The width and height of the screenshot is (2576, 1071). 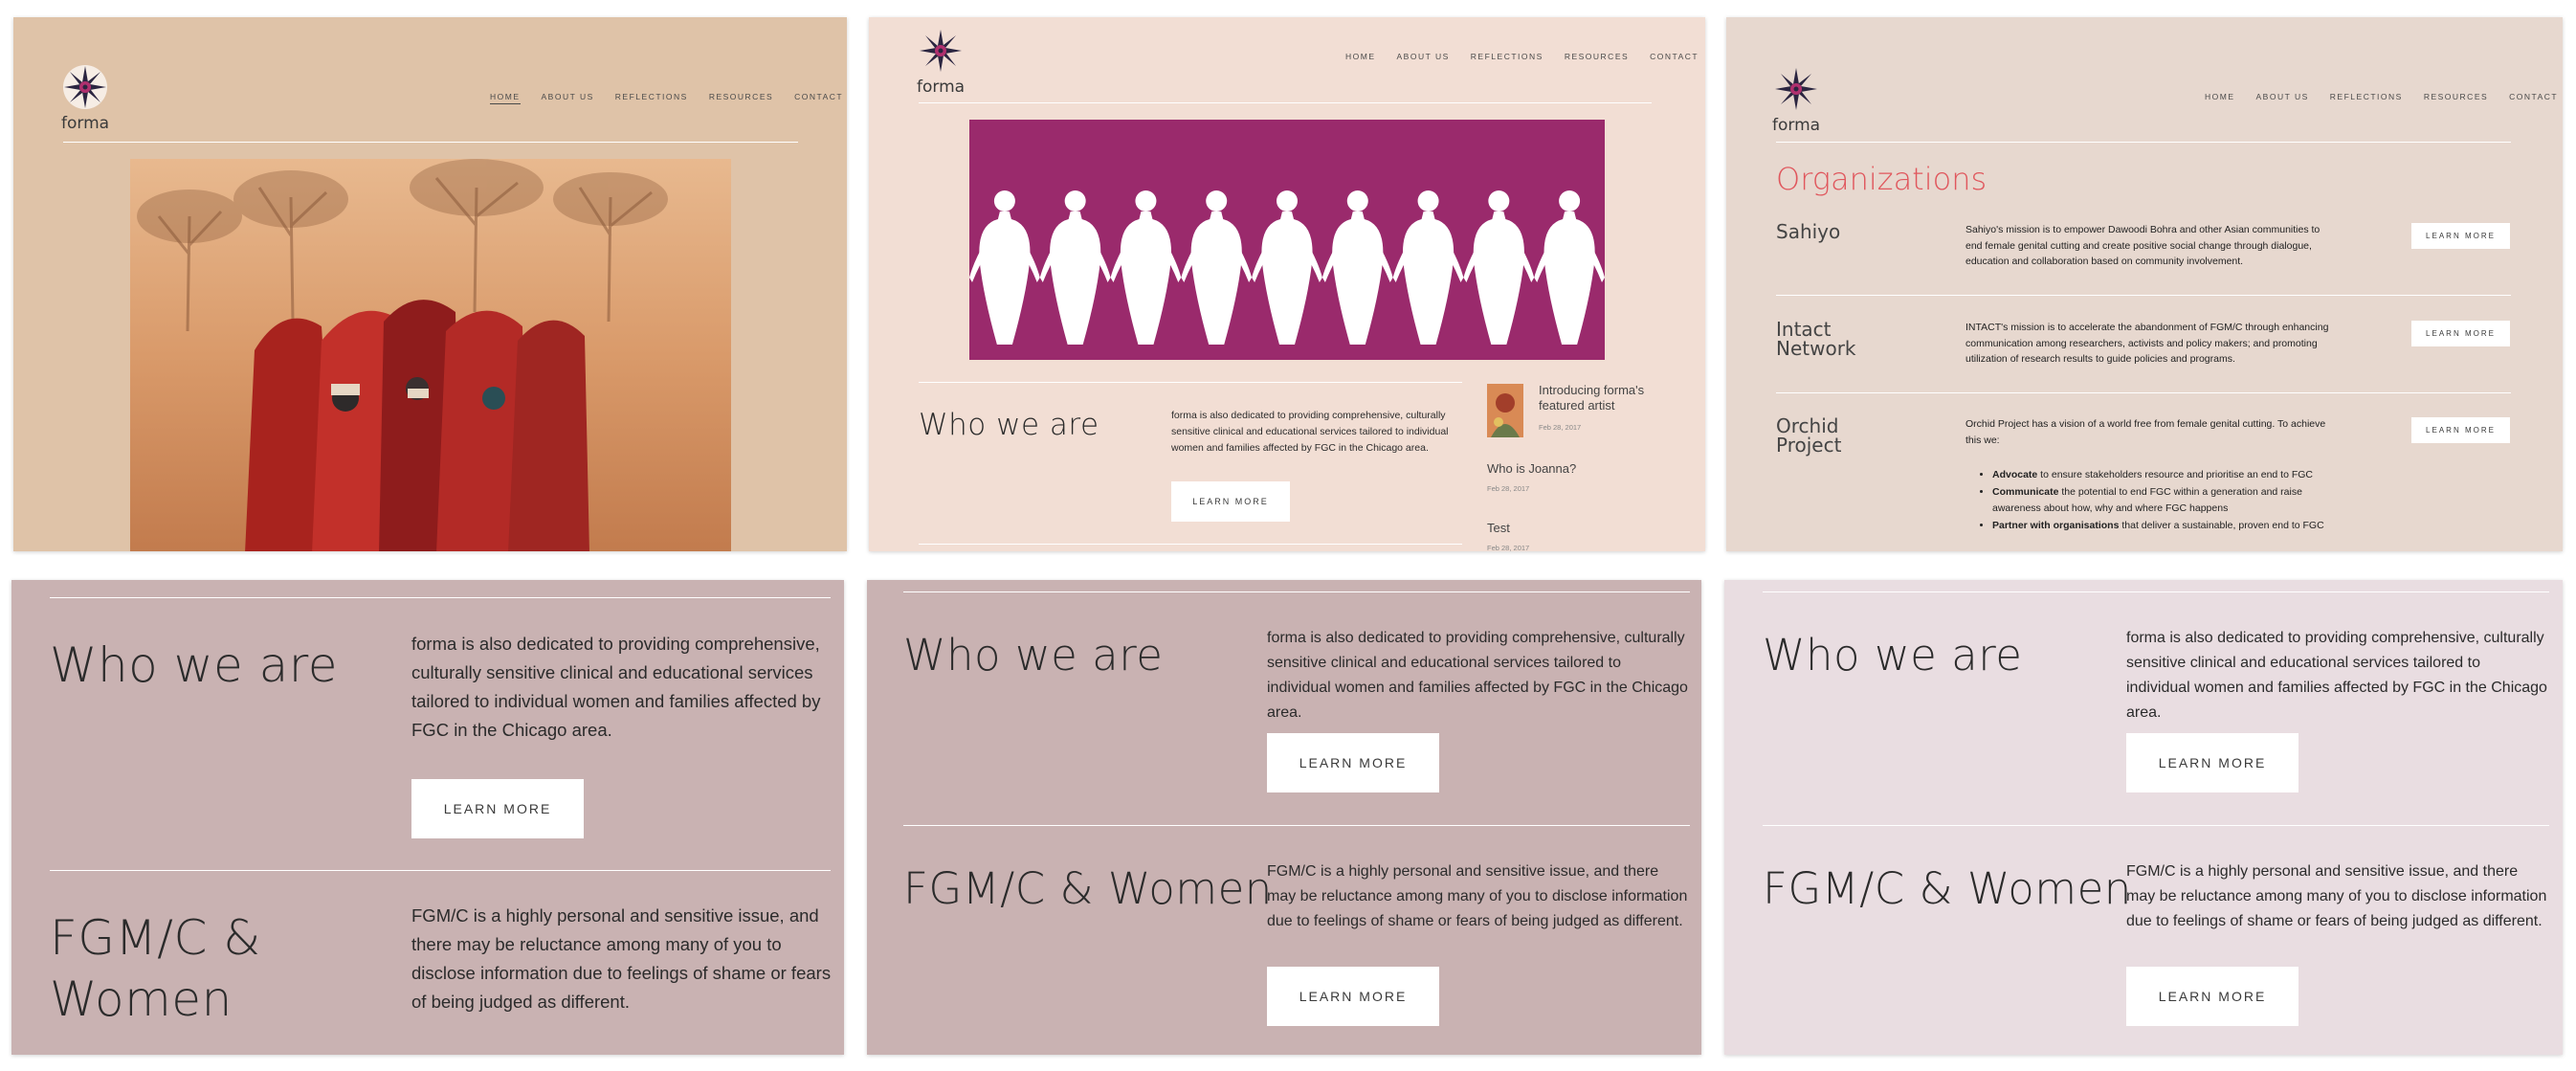 I want to click on silhouette-figures, so click(x=1287, y=268).